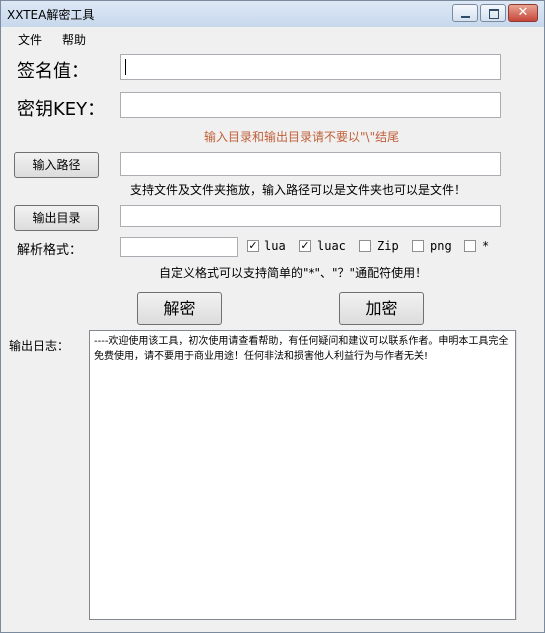  Describe the element at coordinates (253, 246) in the screenshot. I see `checkbox-lua: ✓` at that location.